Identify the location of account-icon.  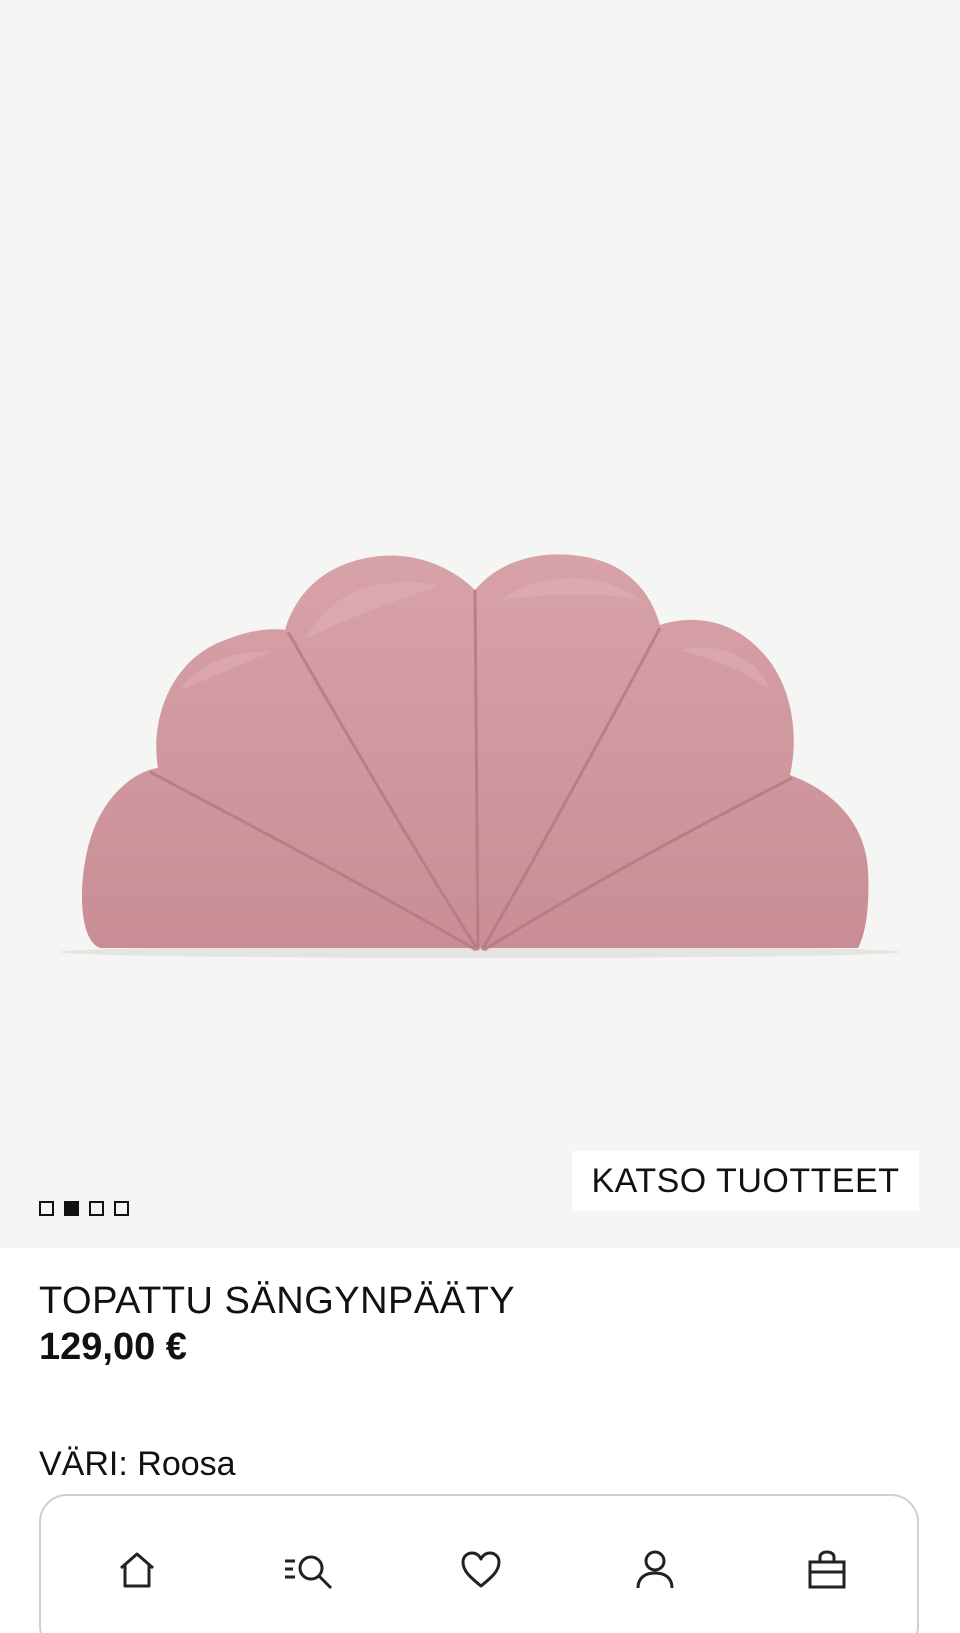
(655, 1569).